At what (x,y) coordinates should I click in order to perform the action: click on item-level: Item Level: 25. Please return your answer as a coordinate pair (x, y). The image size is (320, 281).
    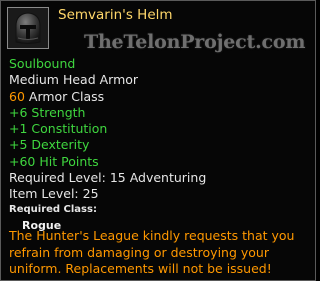
    Looking at the image, I should click on (159, 194).